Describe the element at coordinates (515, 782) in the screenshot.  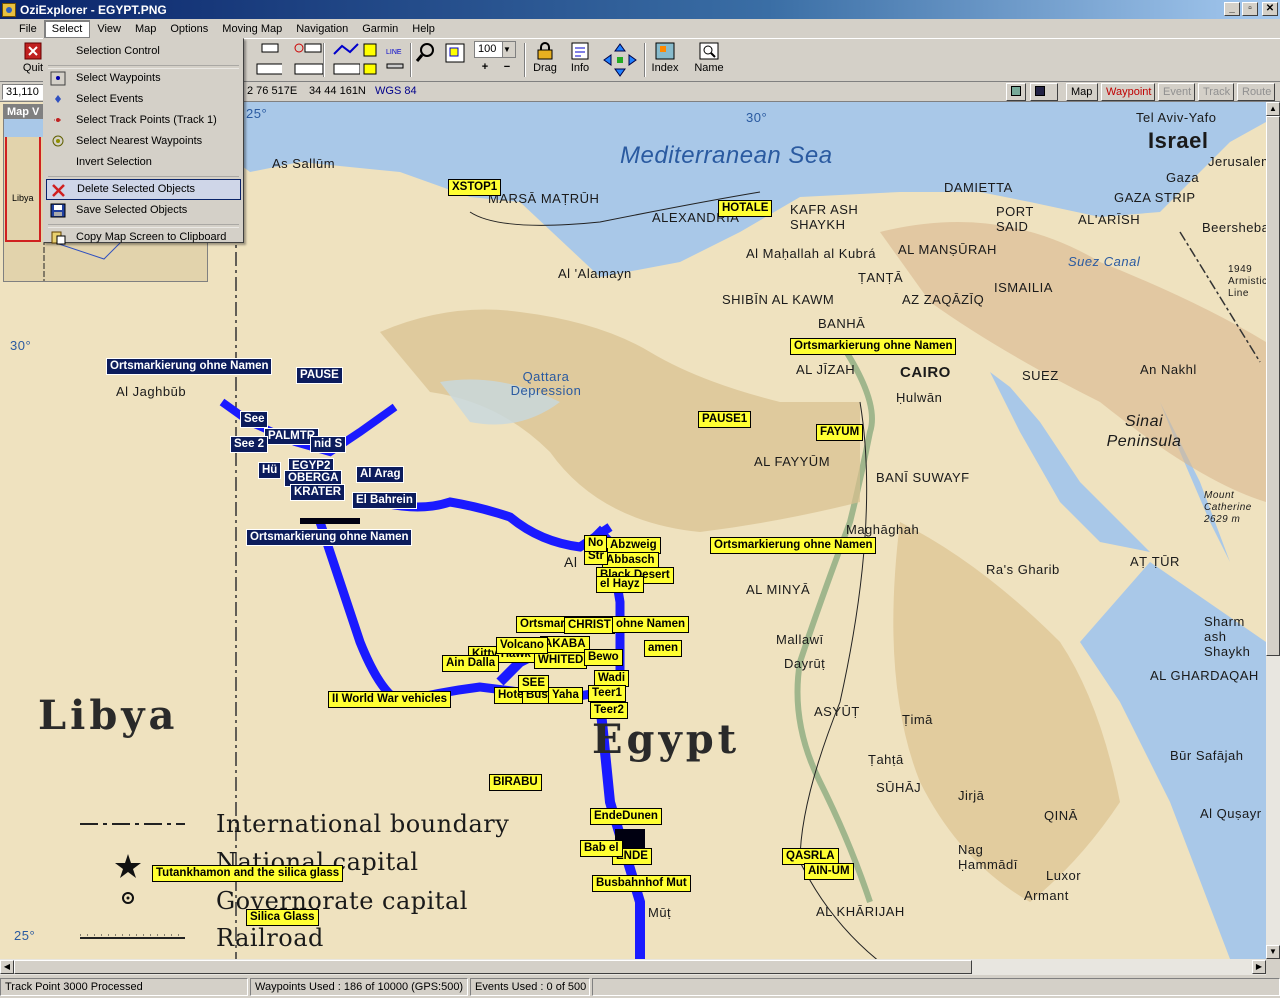
I see `waypoint: BIRABU` at that location.